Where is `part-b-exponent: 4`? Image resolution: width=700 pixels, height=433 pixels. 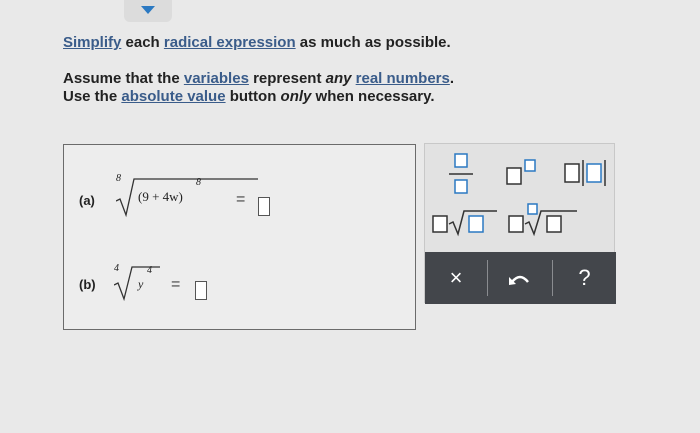 part-b-exponent: 4 is located at coordinates (149, 270).